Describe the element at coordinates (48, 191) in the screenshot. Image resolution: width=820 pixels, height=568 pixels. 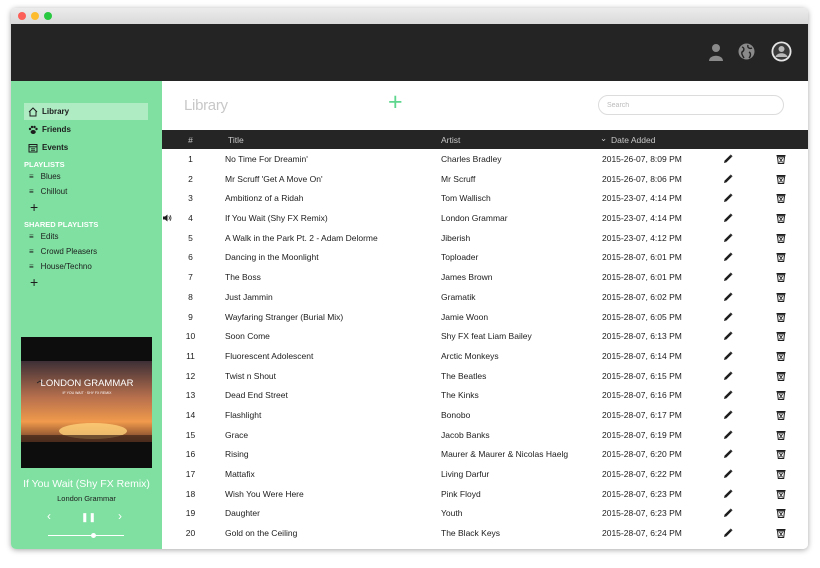
I see `playlist-item: ≡ Chillout` at that location.